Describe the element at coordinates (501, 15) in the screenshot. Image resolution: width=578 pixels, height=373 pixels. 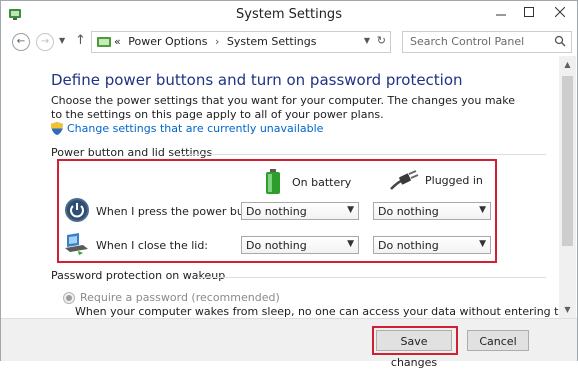
I see `minimize-icon` at that location.